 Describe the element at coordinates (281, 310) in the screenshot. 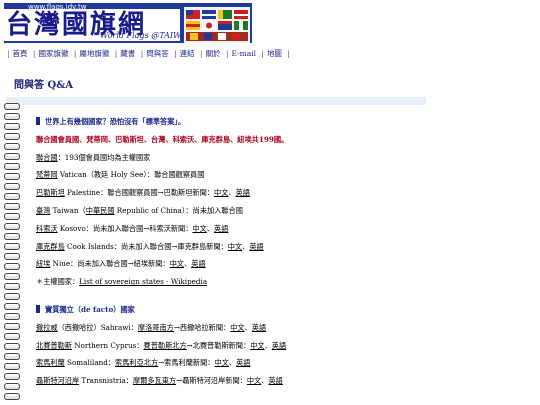

I see `section-heading: 實質獨立（de facto）國家` at that location.